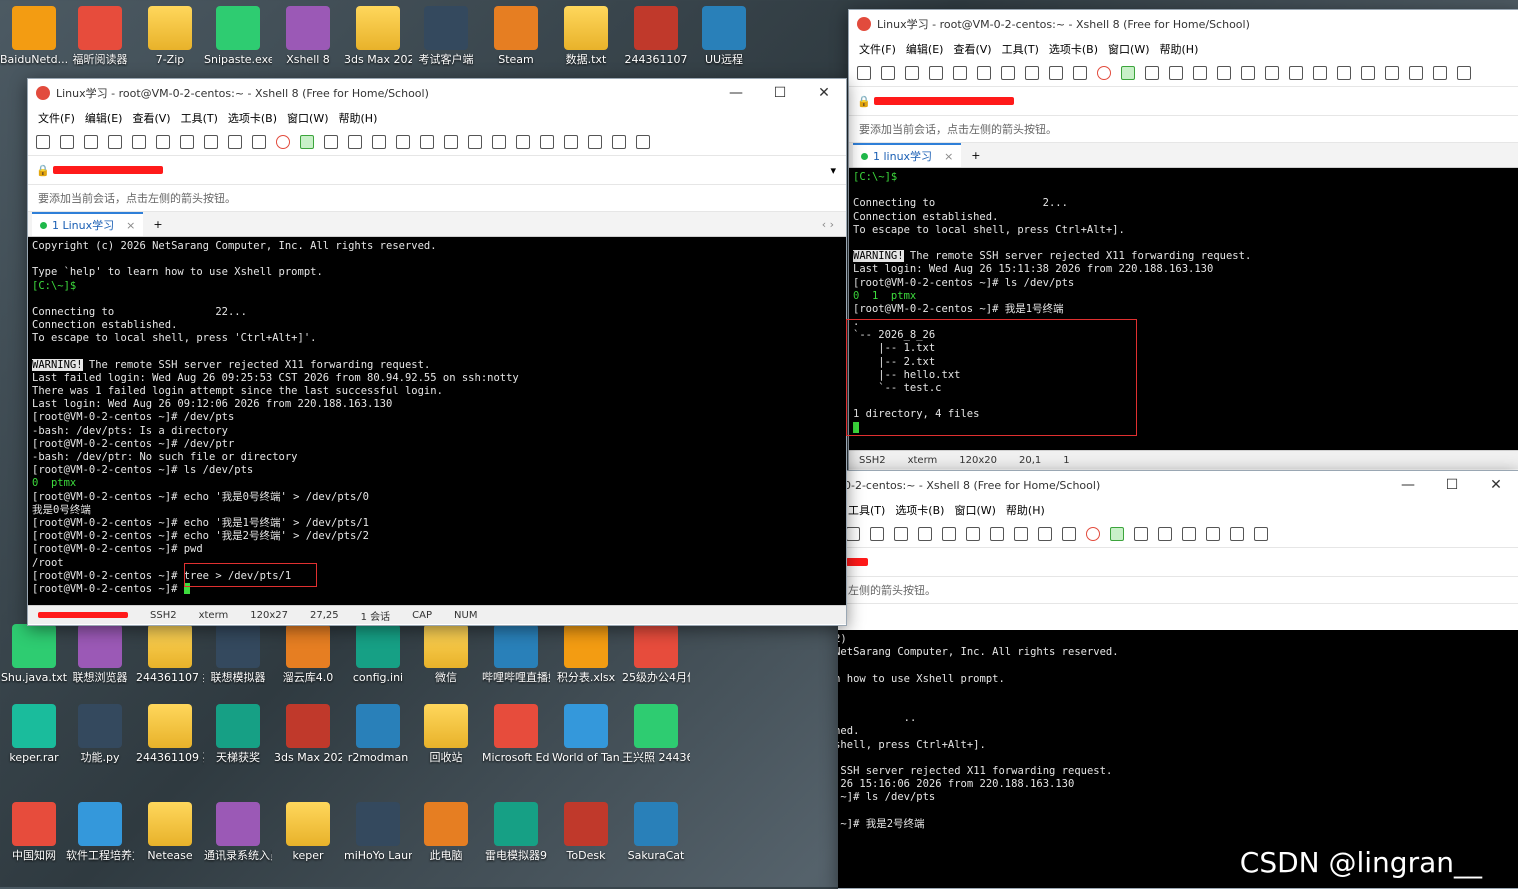  Describe the element at coordinates (925, 49) in the screenshot. I see `menu-item: 编辑(E)` at that location.